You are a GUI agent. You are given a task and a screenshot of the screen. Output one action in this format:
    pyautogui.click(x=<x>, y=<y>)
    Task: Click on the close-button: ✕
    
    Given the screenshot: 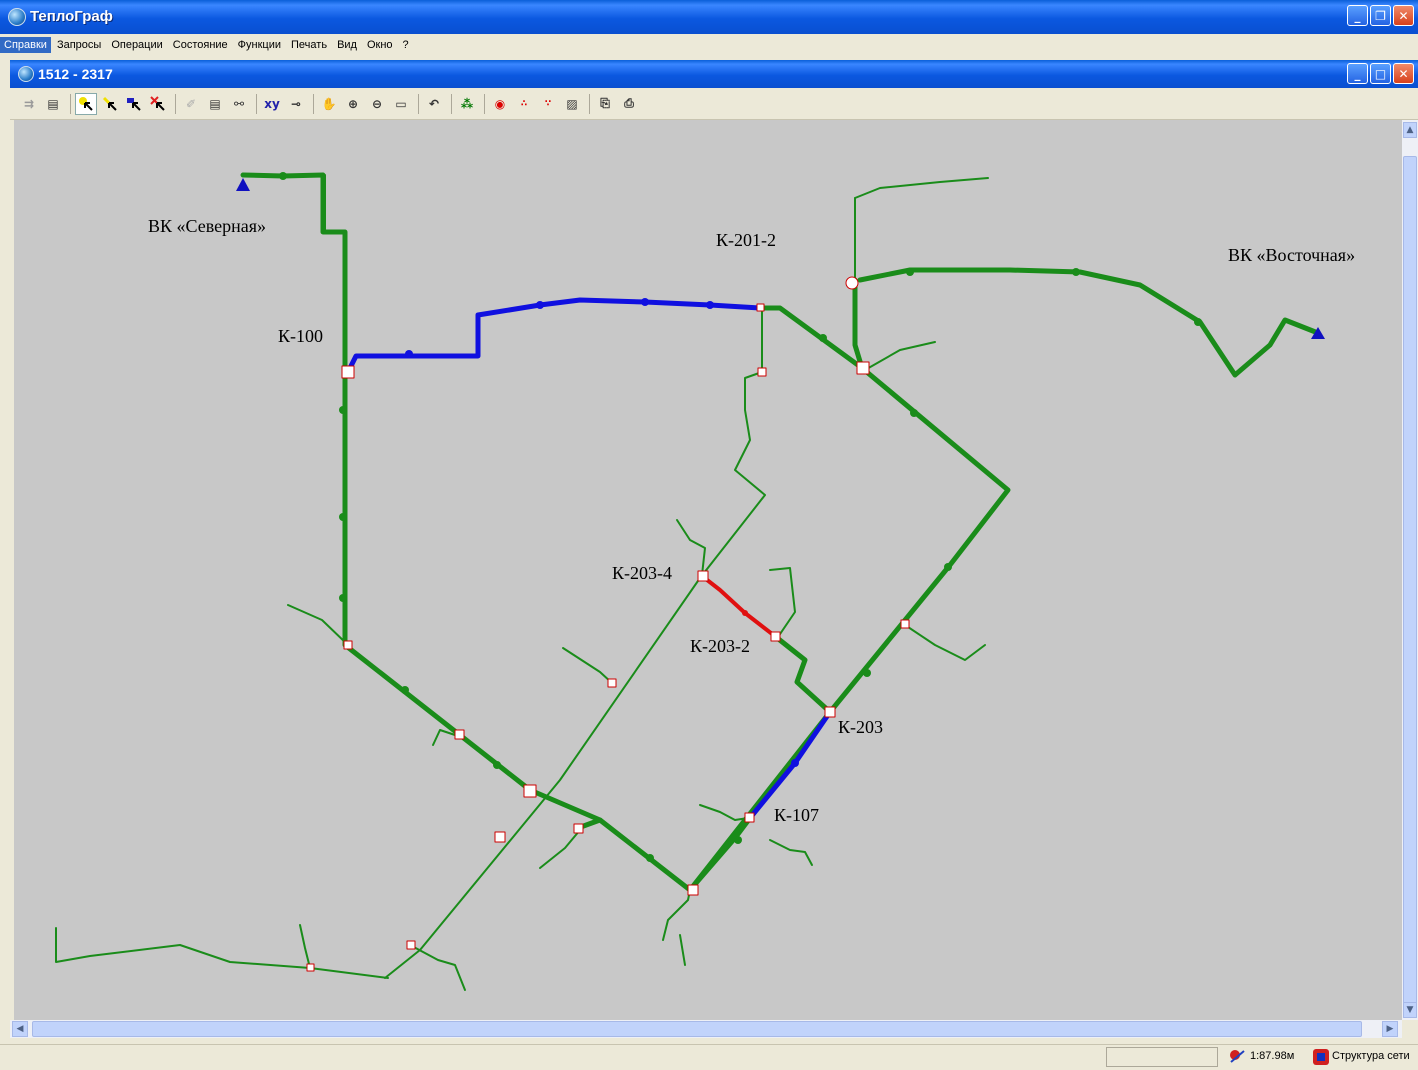 What is the action you would take?
    pyautogui.click(x=1403, y=15)
    